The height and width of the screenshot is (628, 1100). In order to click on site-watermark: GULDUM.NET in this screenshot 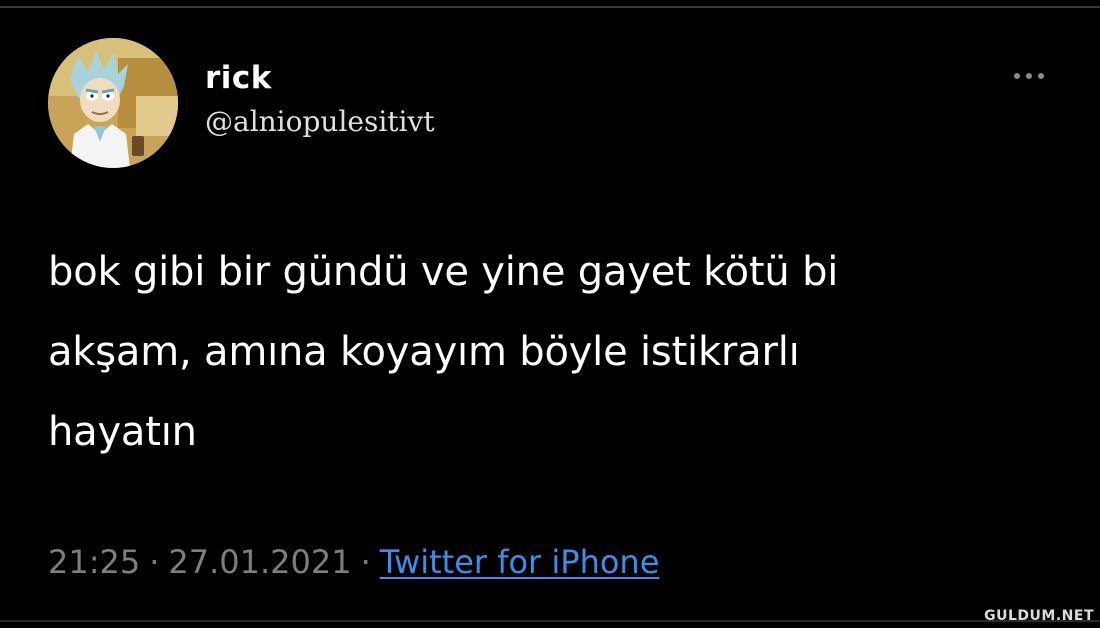, I will do `click(1039, 616)`.